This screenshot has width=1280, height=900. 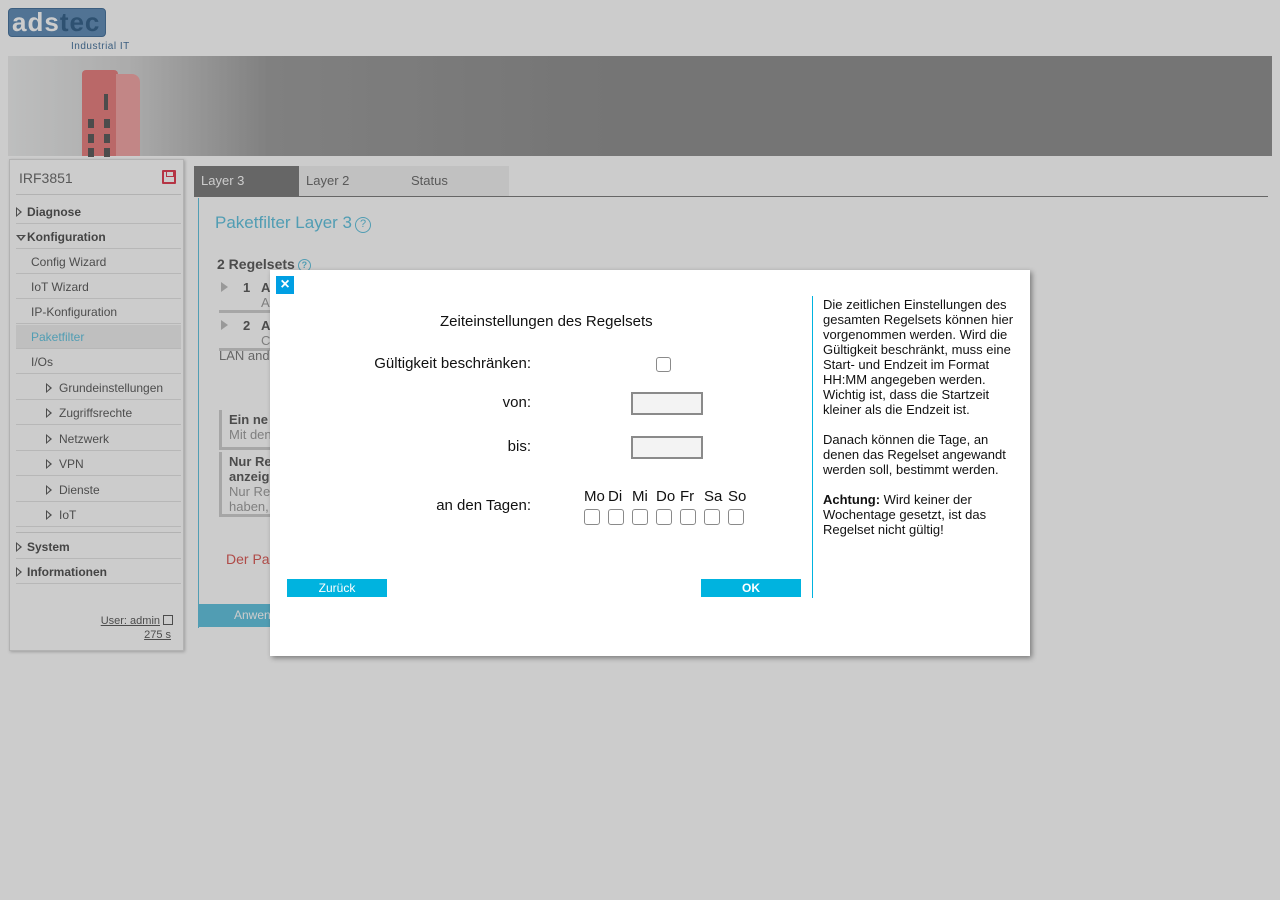 I want to click on day-label-sa: Sa, so click(x=713, y=496).